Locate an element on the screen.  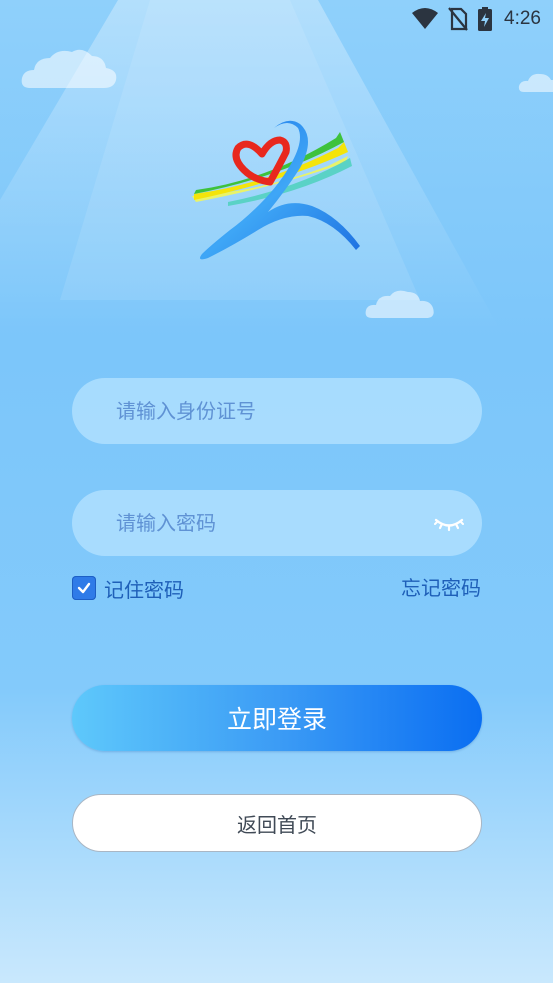
id-number-input is located at coordinates (266, 411).